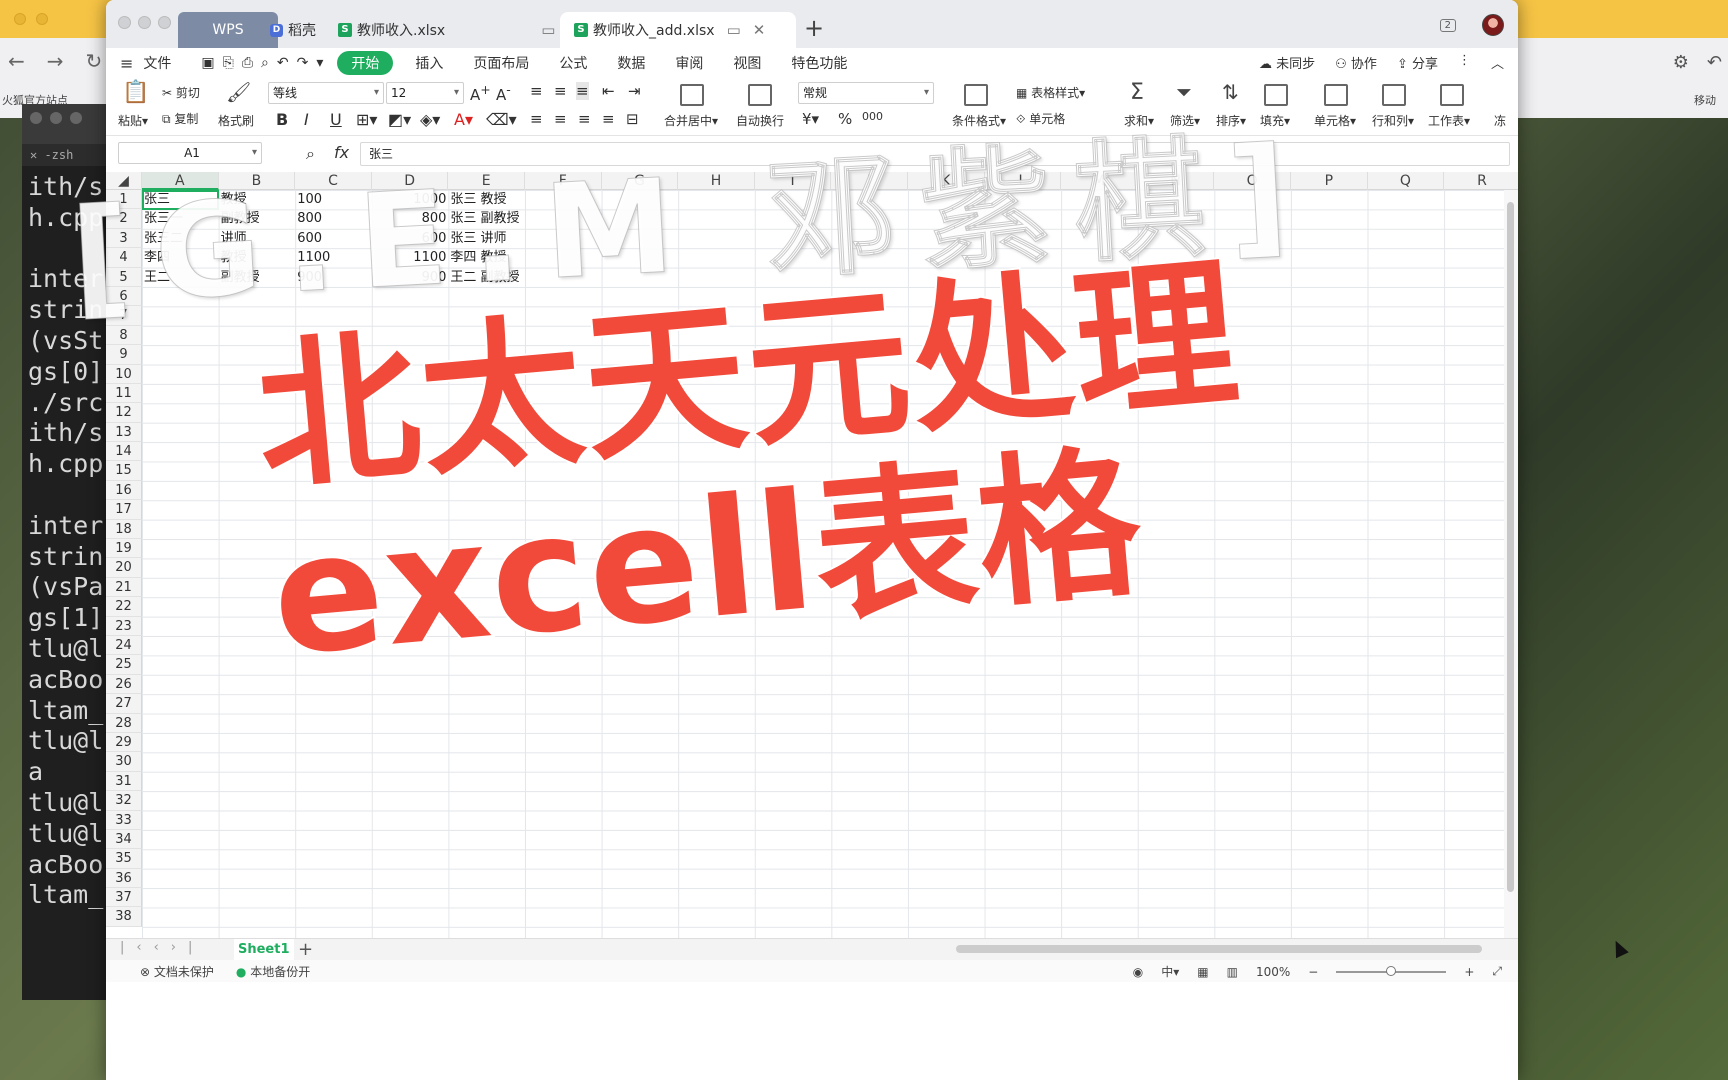 The width and height of the screenshot is (1728, 1080). What do you see at coordinates (1497, 62) in the screenshot?
I see `collapse-ribbon-icon: ︿` at bounding box center [1497, 62].